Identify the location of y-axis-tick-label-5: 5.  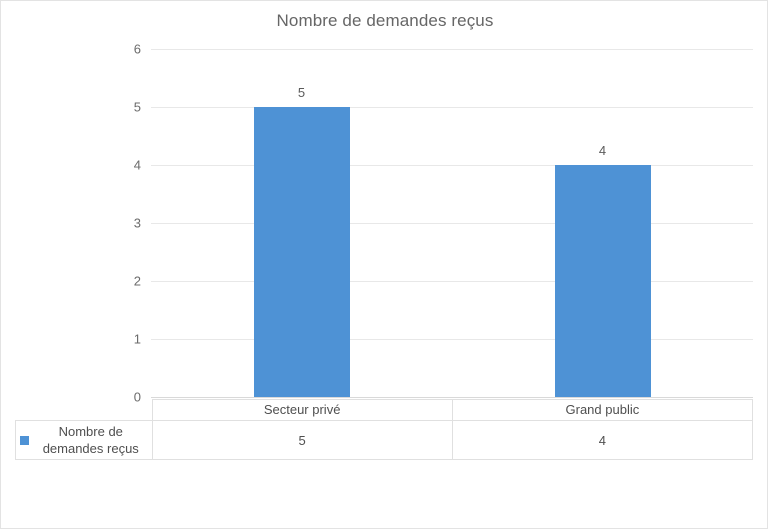
(137, 107).